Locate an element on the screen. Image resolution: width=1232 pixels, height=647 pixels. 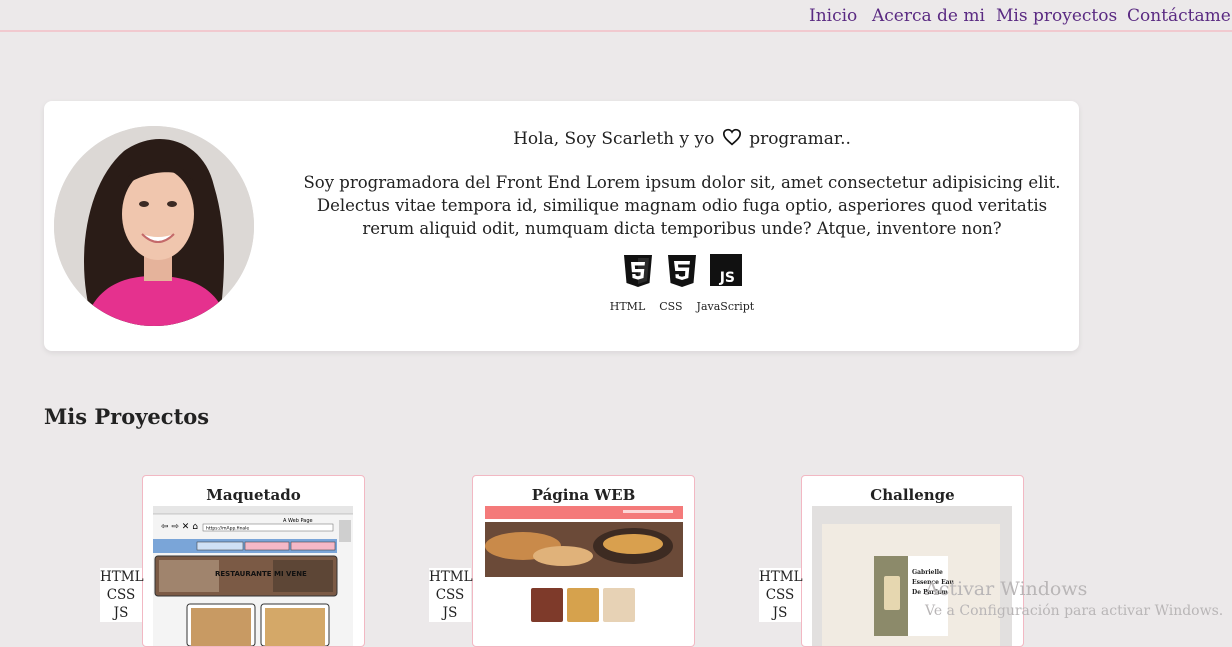
project-card-pagina-web: Página WEB is located at coordinates (583, 561).